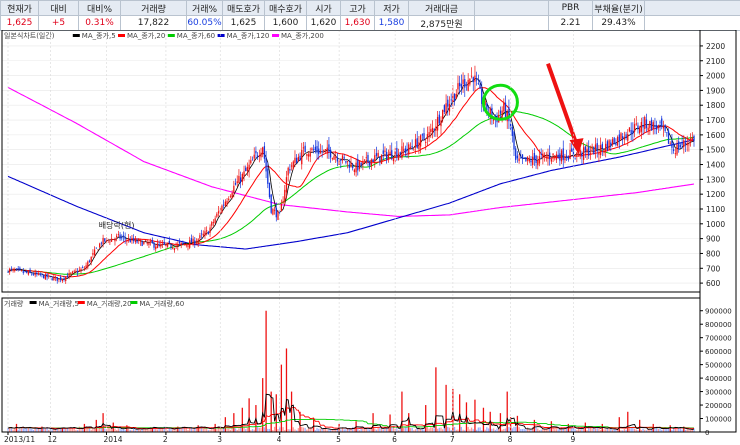  I want to click on quote-value-5: 1,625, so click(243, 23).